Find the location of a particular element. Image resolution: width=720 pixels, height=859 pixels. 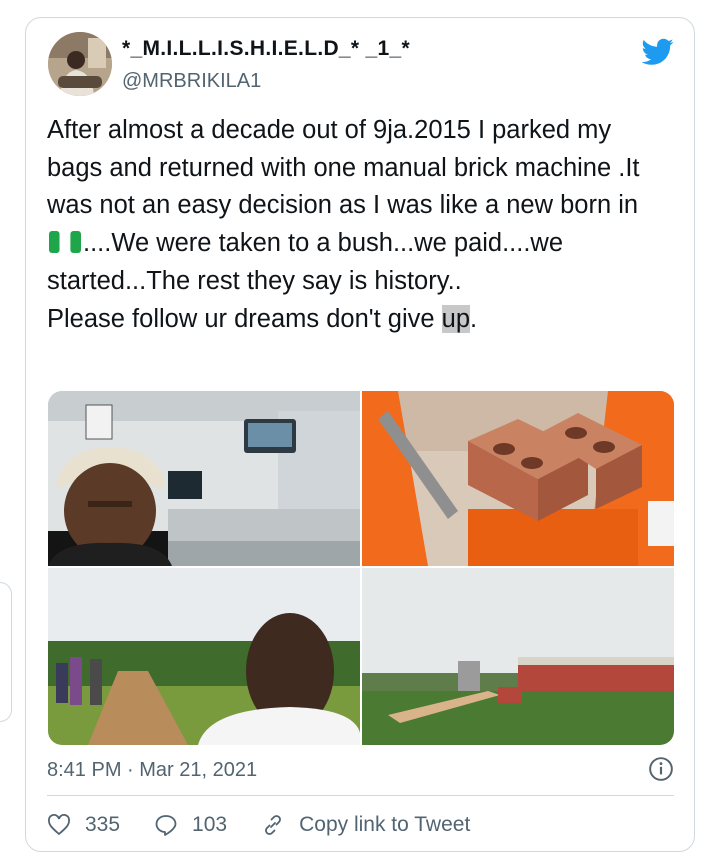

like-button: 335 is located at coordinates (83, 825).